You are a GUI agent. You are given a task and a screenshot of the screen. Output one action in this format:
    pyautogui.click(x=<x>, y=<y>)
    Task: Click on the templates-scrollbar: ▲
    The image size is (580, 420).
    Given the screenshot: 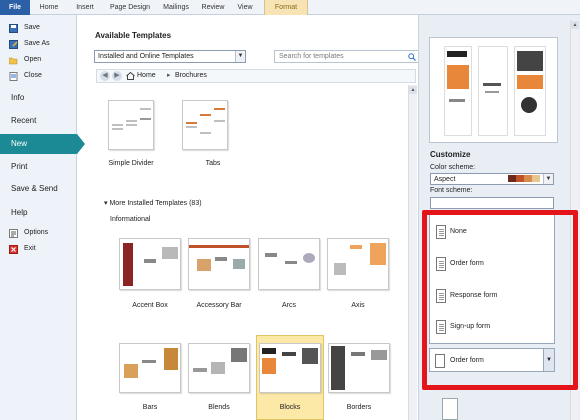 What is the action you would take?
    pyautogui.click(x=412, y=252)
    